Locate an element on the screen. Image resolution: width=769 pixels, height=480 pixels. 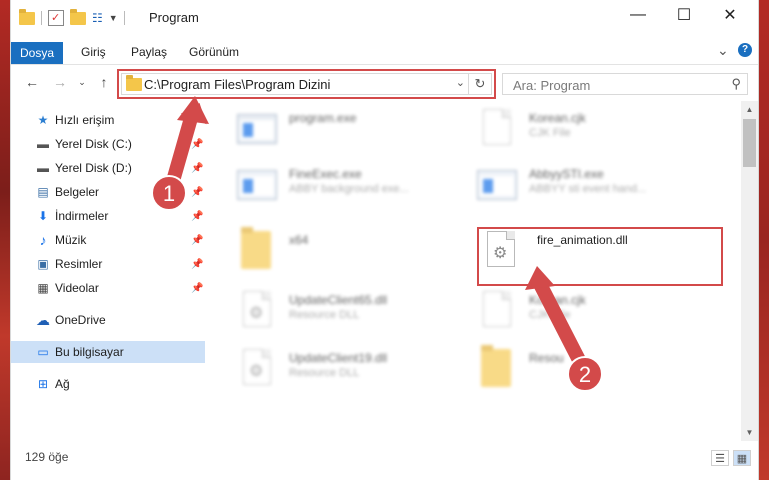
file-item: ⚙ UpdateClient65.dll Resource DLL is located at coordinates (352, 311).